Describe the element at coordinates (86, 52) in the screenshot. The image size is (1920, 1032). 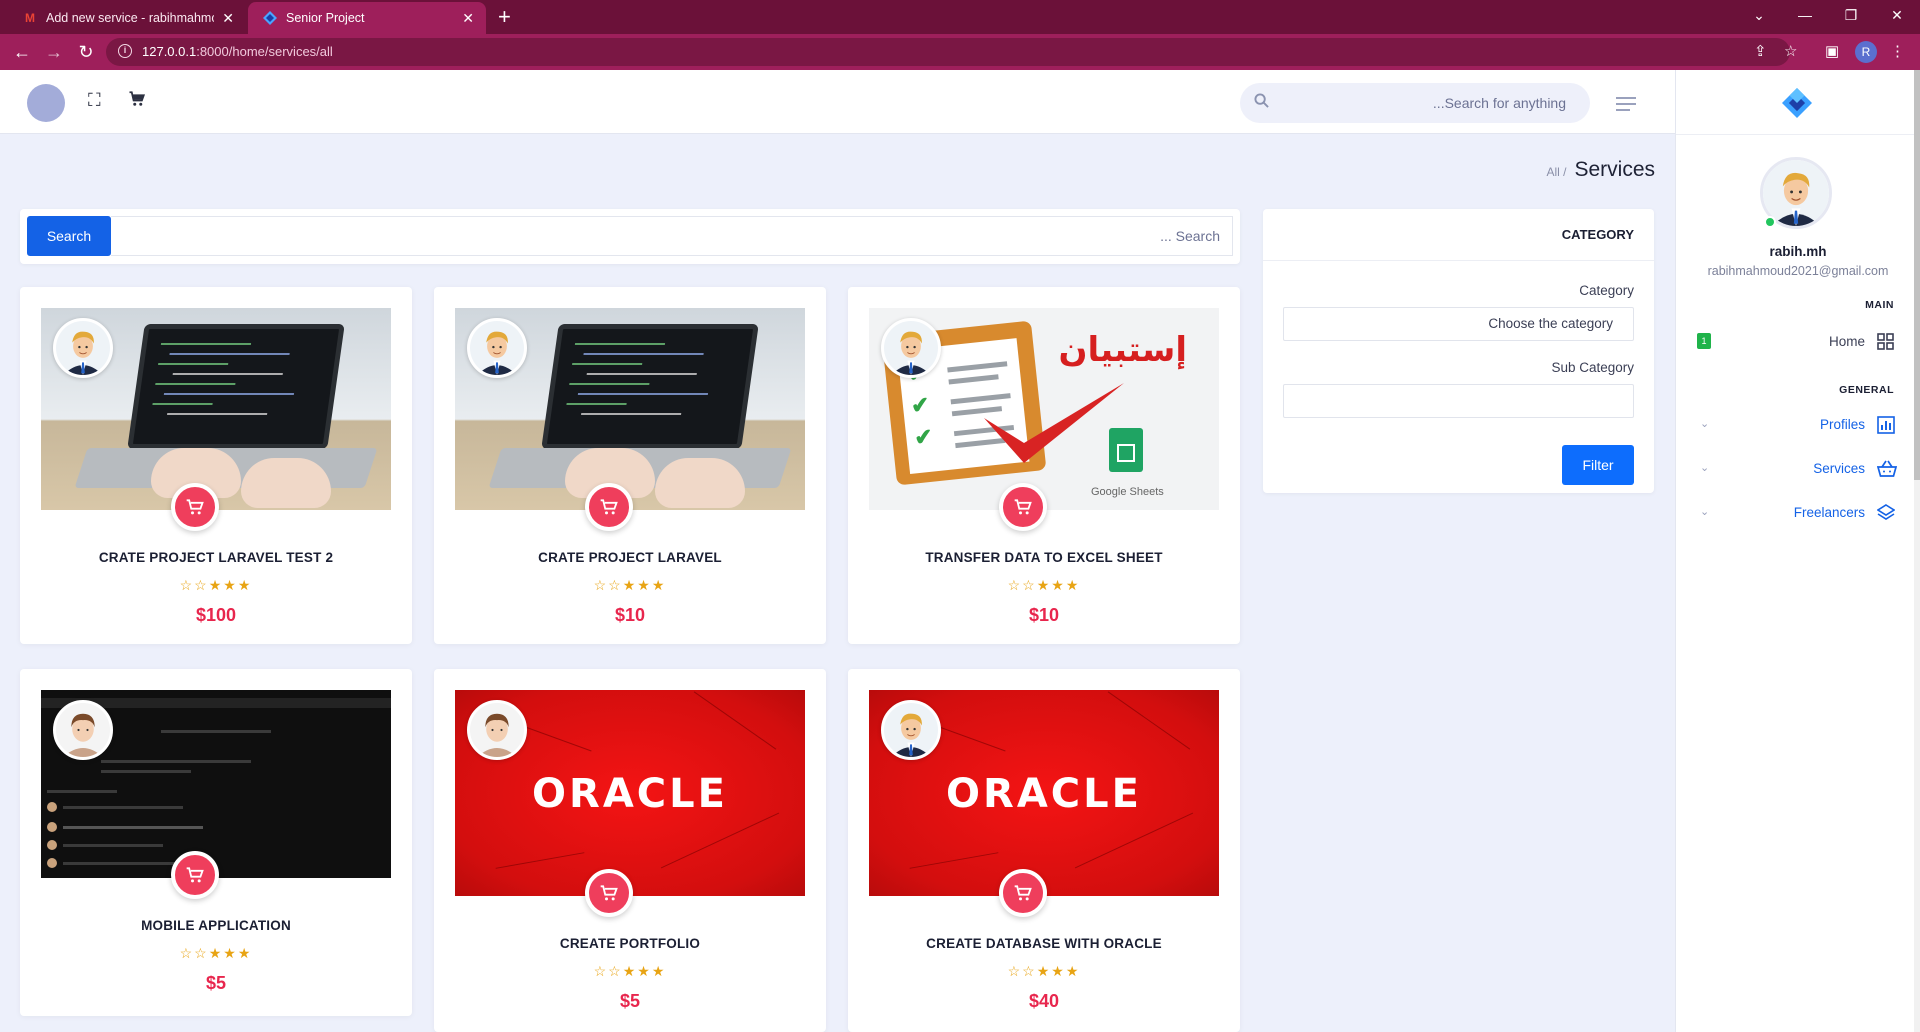
I see `reload-icon: ↻` at that location.